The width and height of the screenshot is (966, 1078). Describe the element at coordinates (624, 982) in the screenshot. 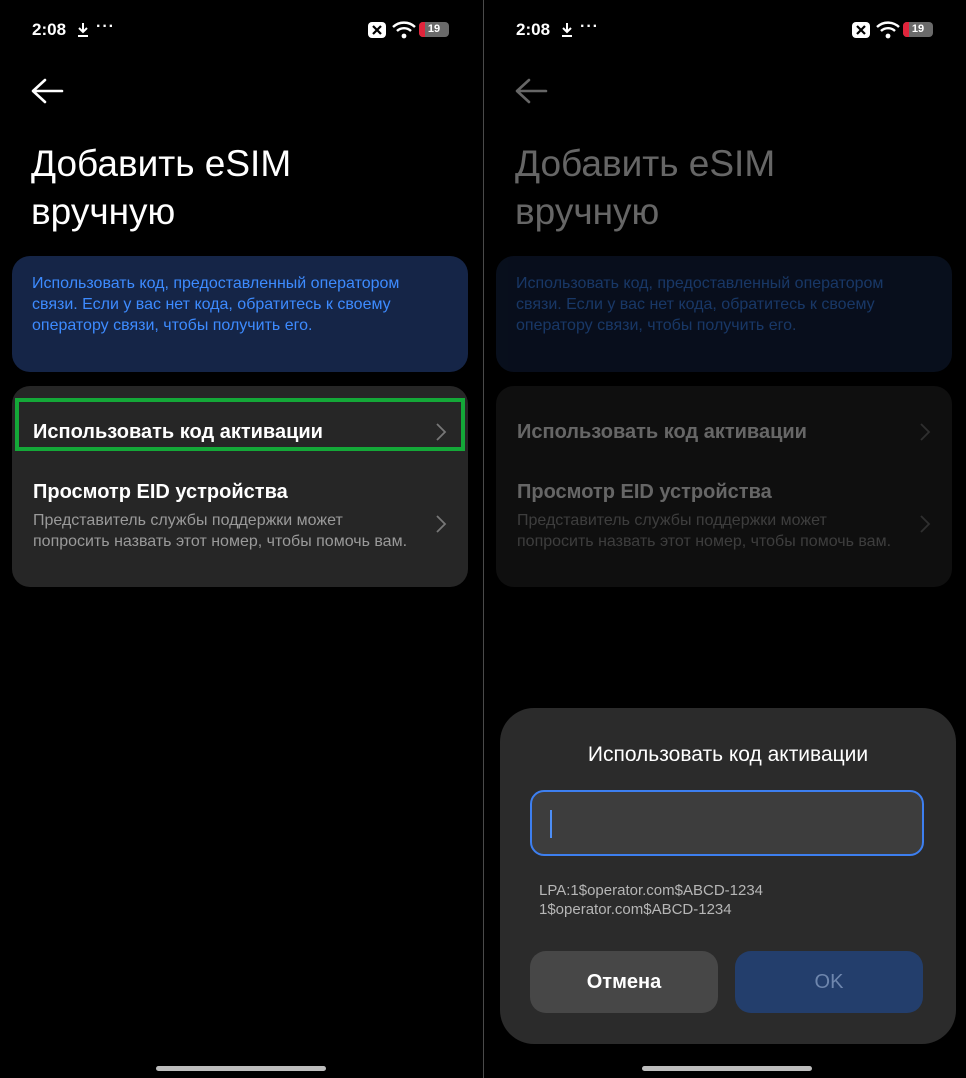

I see `cancel-button: Отмена` at that location.